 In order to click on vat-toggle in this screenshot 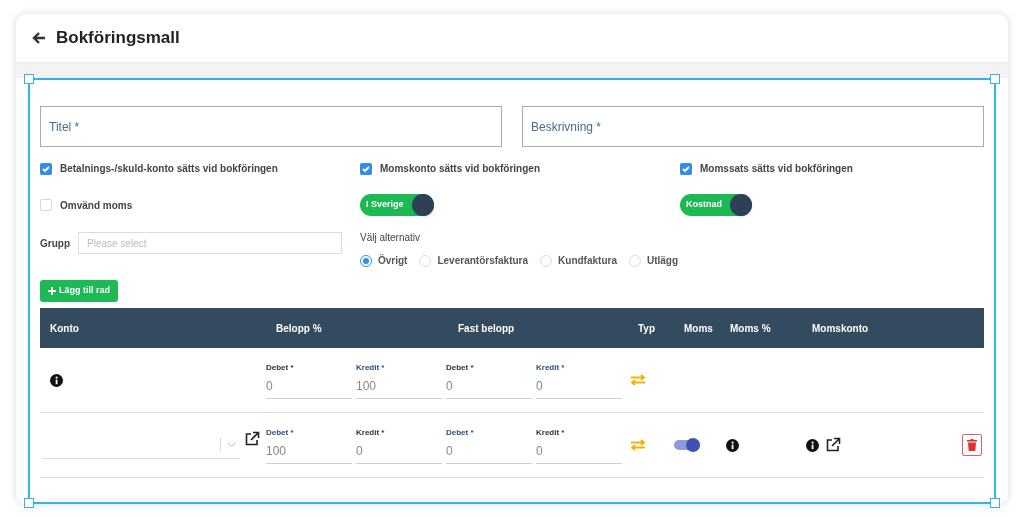, I will do `click(687, 445)`.